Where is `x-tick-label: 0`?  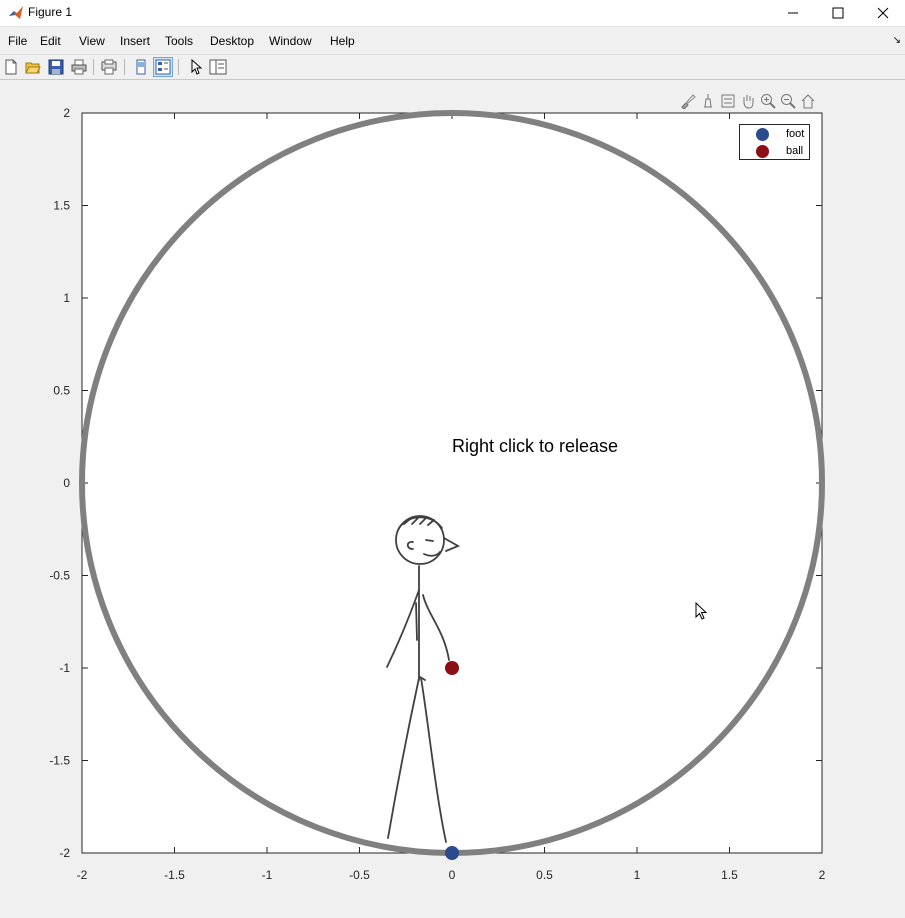 x-tick-label: 0 is located at coordinates (452, 875).